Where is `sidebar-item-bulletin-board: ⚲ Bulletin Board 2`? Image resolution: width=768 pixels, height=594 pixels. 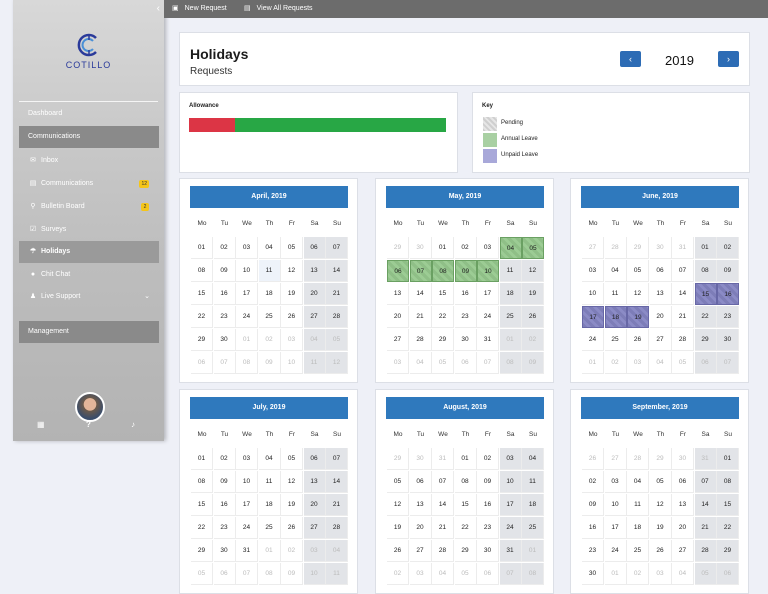
sidebar-item-bulletin-board: ⚲ Bulletin Board 2 is located at coordinates (89, 207).